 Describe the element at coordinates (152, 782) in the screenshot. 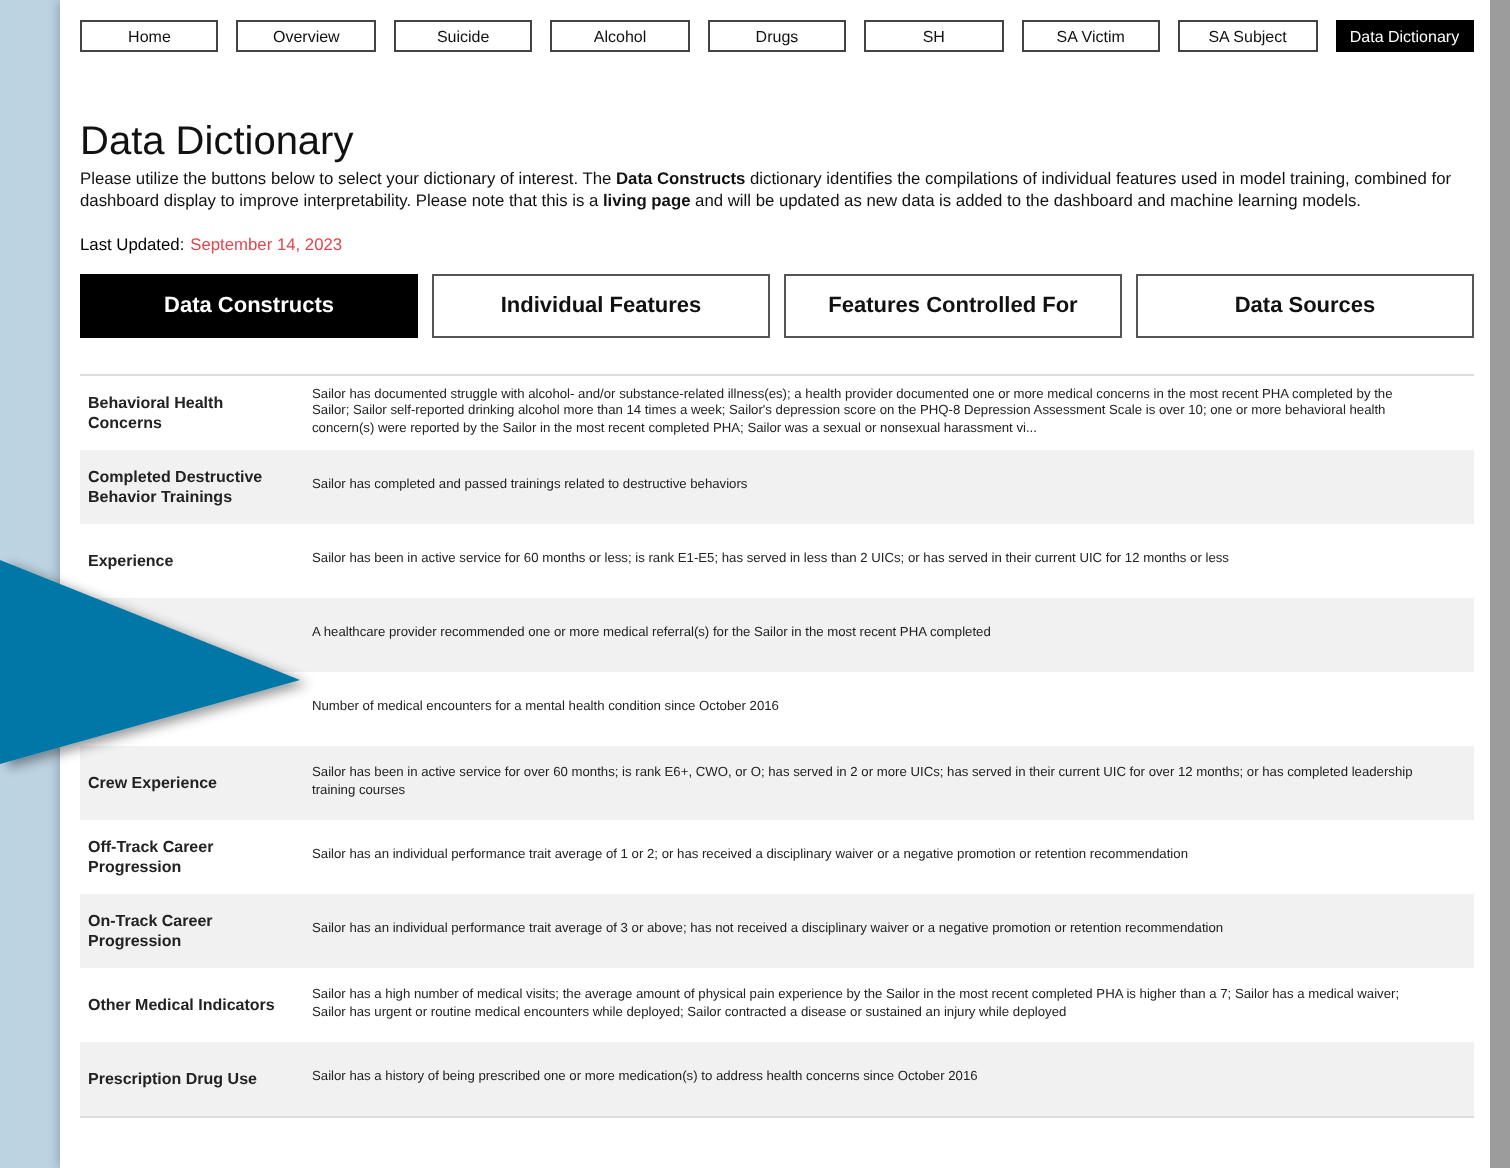

I see `term-cell: Crew Experience` at that location.